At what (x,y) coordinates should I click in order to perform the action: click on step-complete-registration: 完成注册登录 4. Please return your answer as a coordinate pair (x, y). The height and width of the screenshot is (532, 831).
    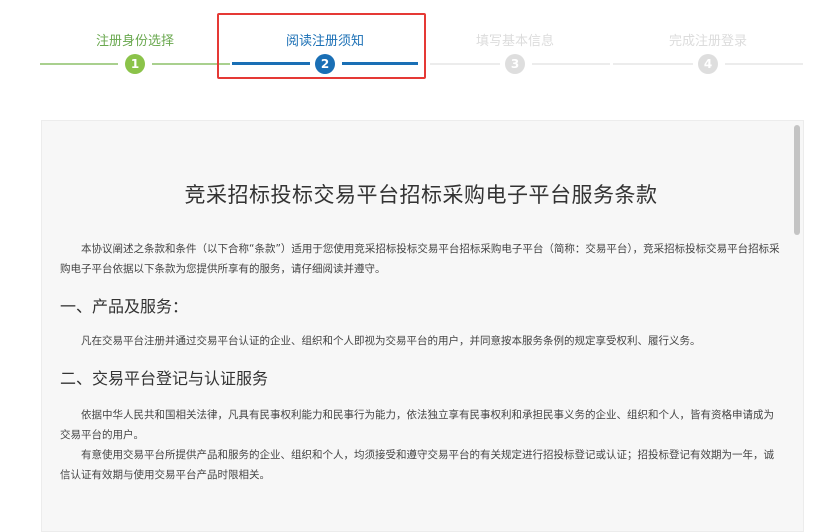
    Looking at the image, I should click on (708, 47).